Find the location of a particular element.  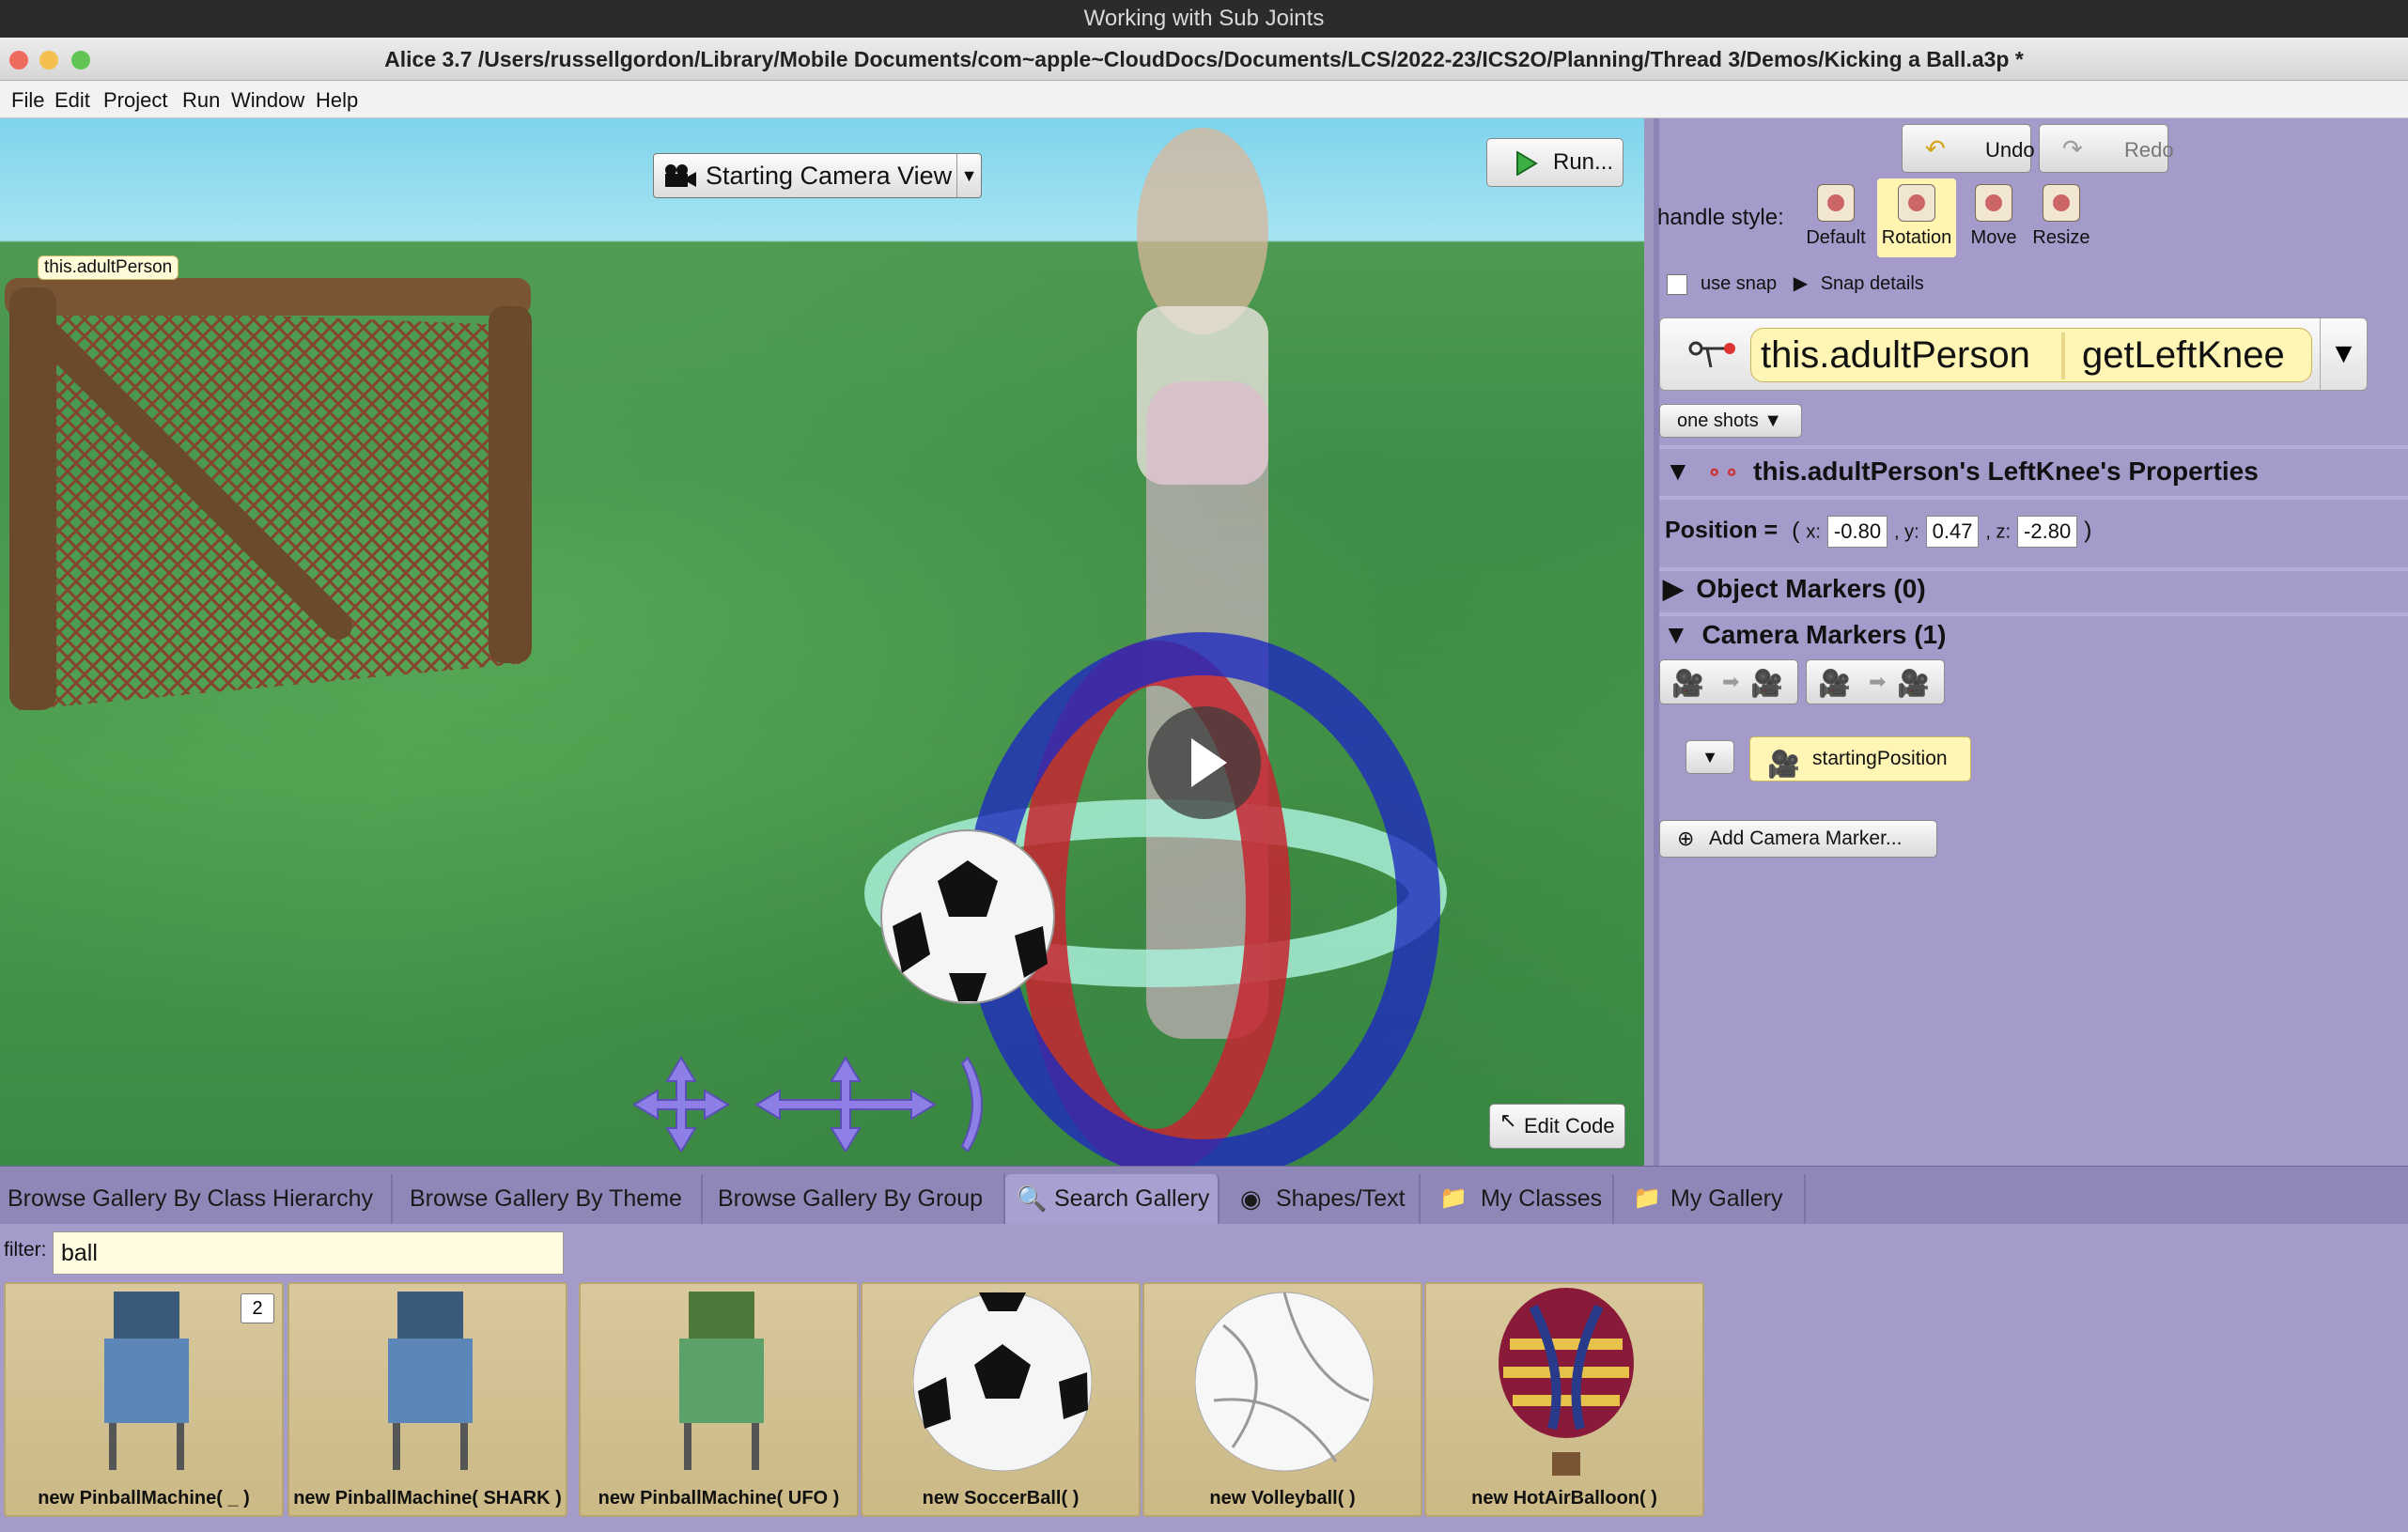

handle-rotation: Rotation is located at coordinates (1916, 218).